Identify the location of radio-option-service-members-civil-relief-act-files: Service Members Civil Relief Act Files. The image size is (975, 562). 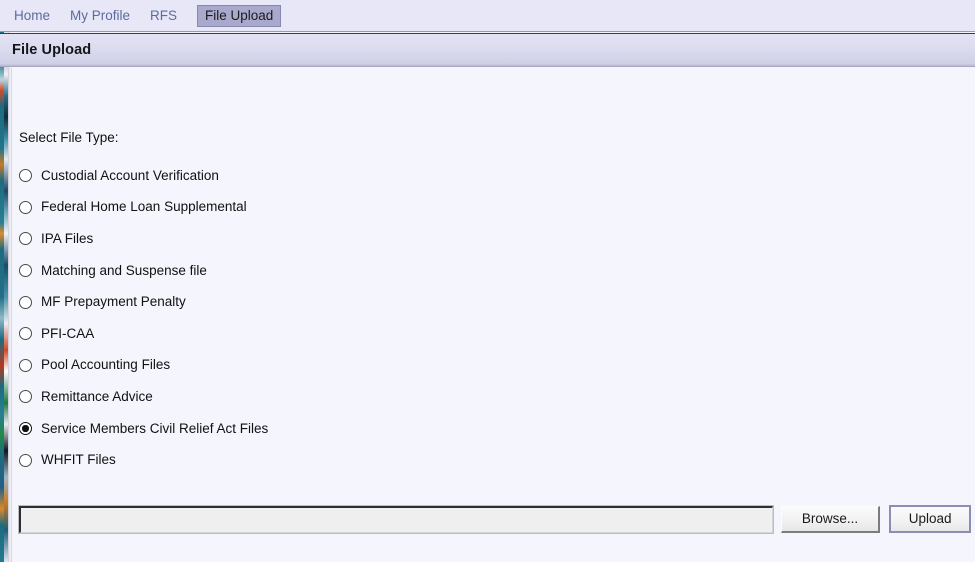
(369, 429).